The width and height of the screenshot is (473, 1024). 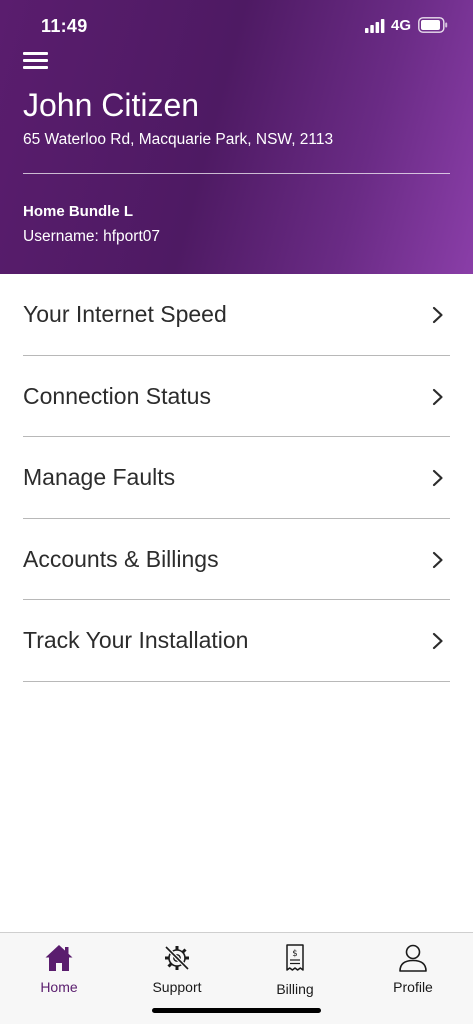 I want to click on tab-profile: Profile, so click(x=413, y=968).